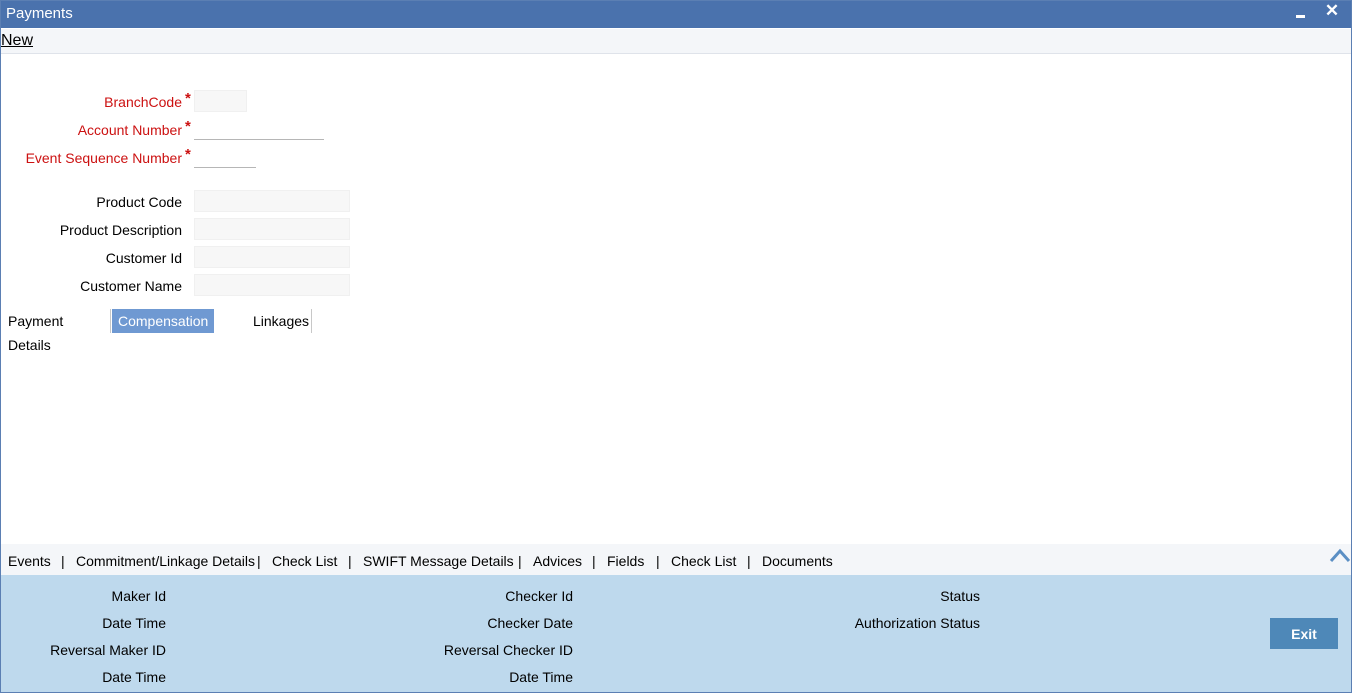  Describe the element at coordinates (530, 623) in the screenshot. I see `checker-date-label: Checker Date` at that location.